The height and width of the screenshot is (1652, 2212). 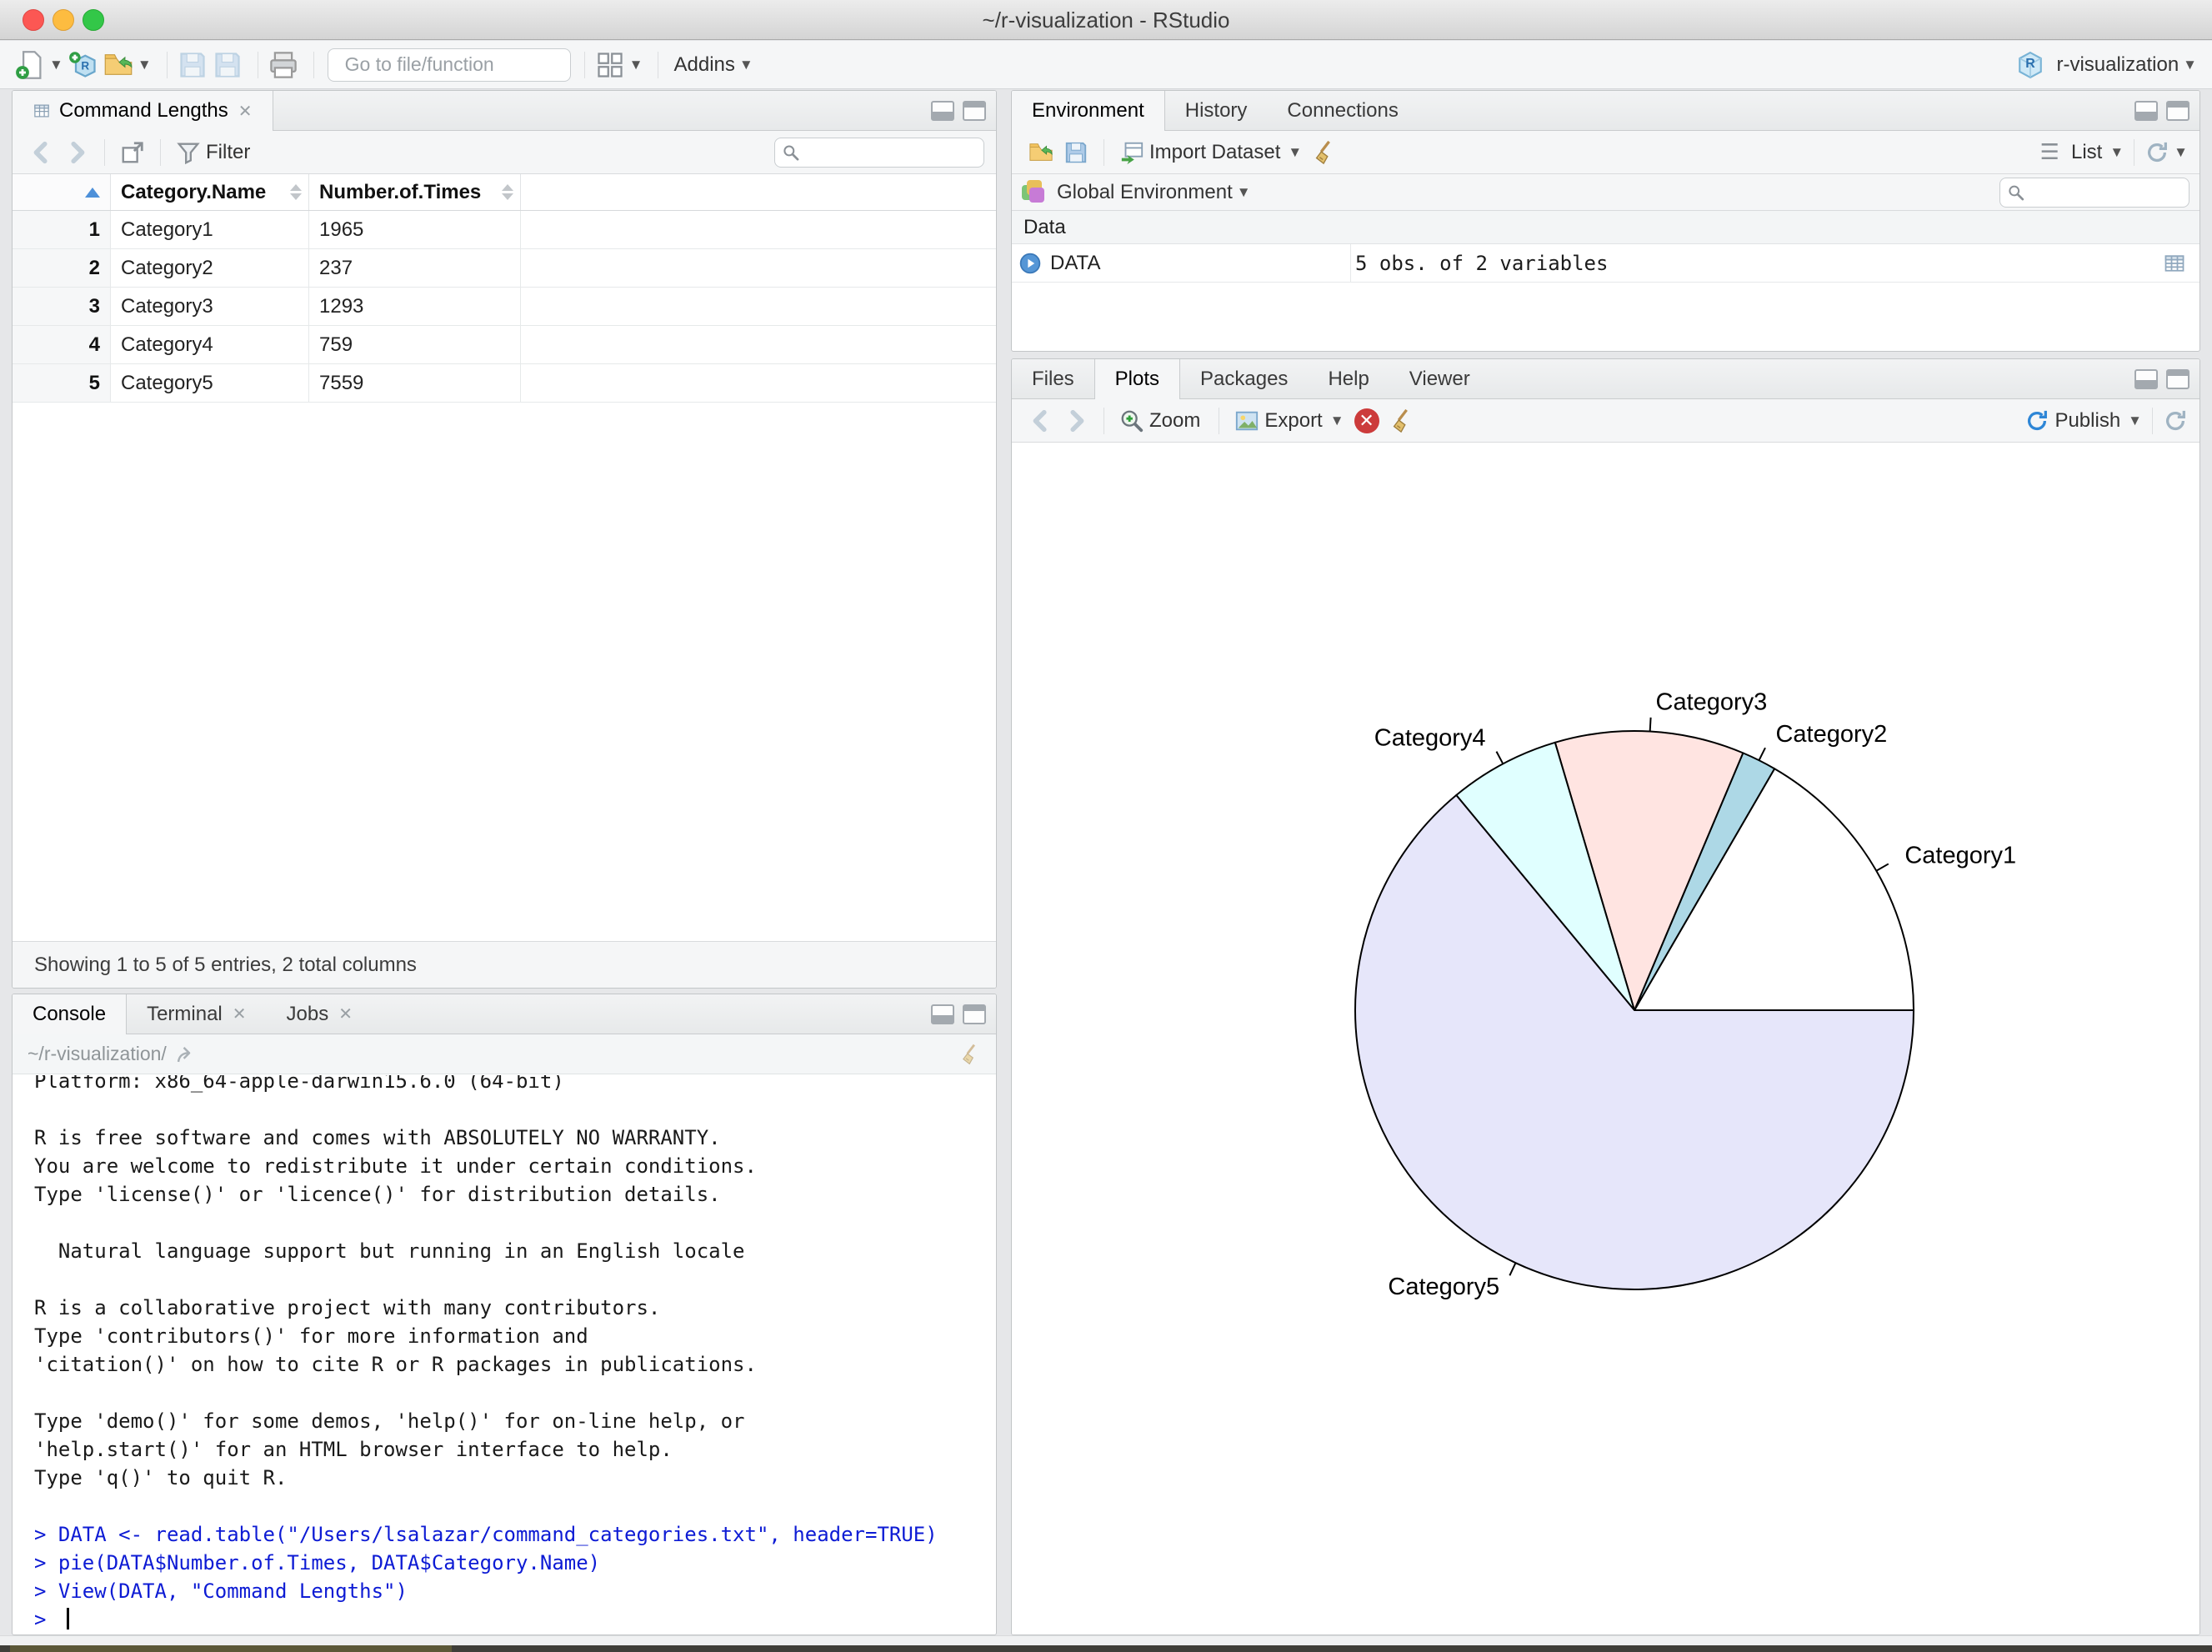 What do you see at coordinates (2036, 420) in the screenshot?
I see `publish-icon` at bounding box center [2036, 420].